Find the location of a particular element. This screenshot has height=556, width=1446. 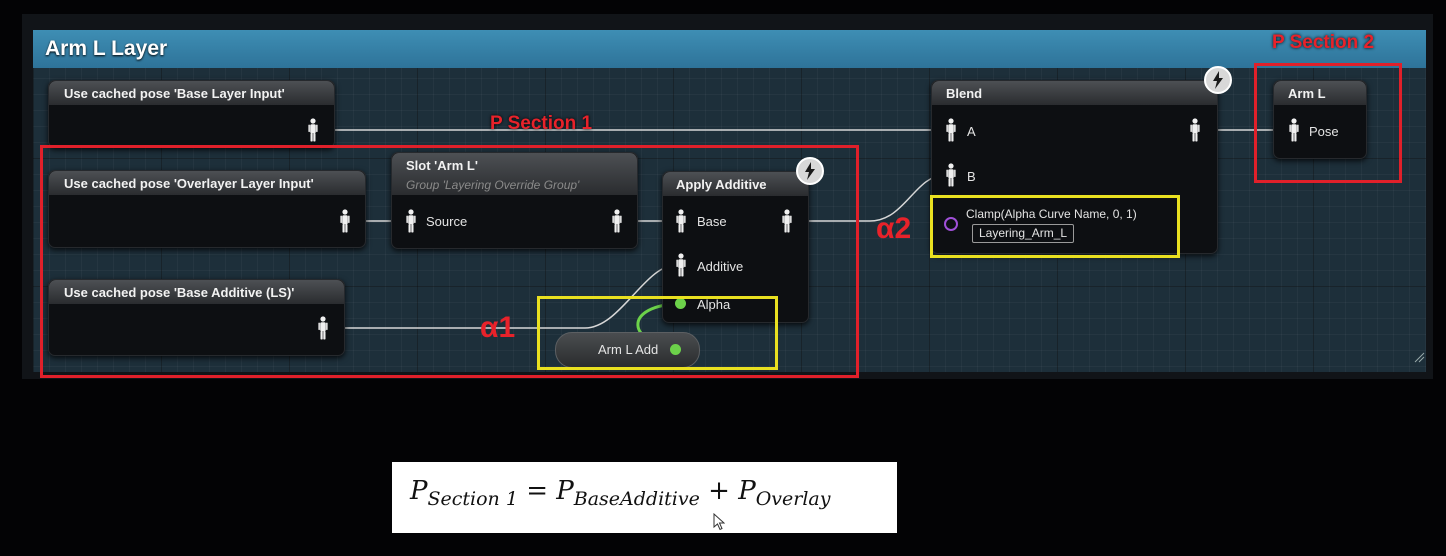

formula-box: PSection 1 = PBaseAdditive + POverlay is located at coordinates (644, 497).